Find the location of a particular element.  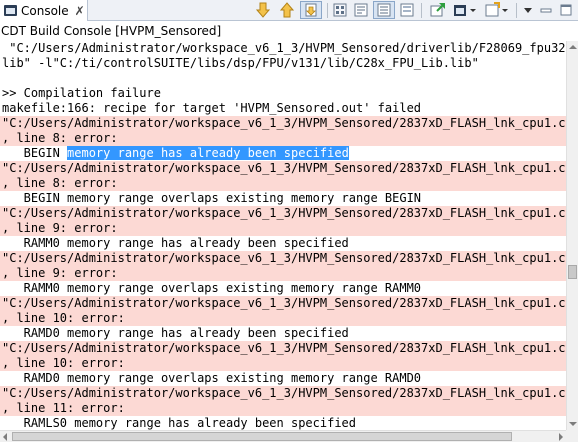

scrollbar-corner is located at coordinates (572, 436).